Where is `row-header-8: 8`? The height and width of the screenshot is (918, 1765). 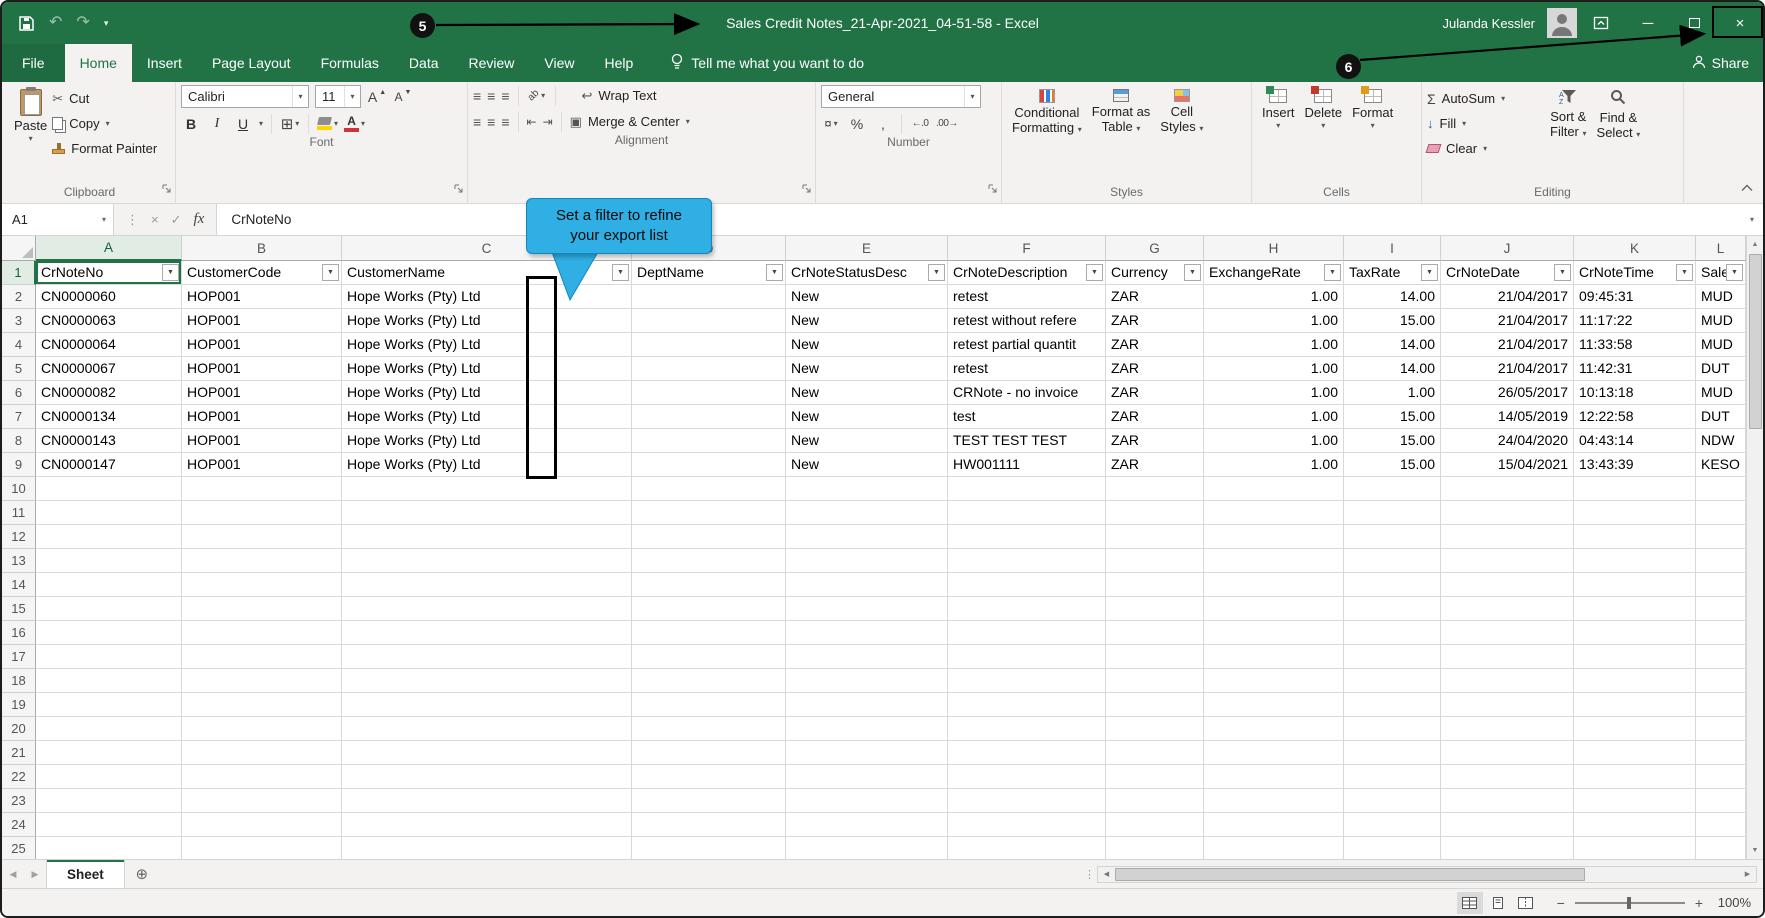
row-header-8: 8 is located at coordinates (19, 441).